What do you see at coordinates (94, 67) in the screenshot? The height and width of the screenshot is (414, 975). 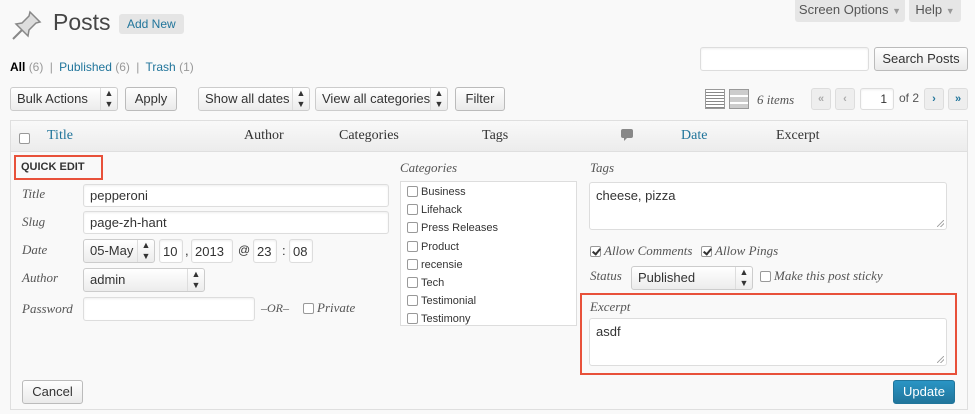 I see `view-published: Published (6)` at bounding box center [94, 67].